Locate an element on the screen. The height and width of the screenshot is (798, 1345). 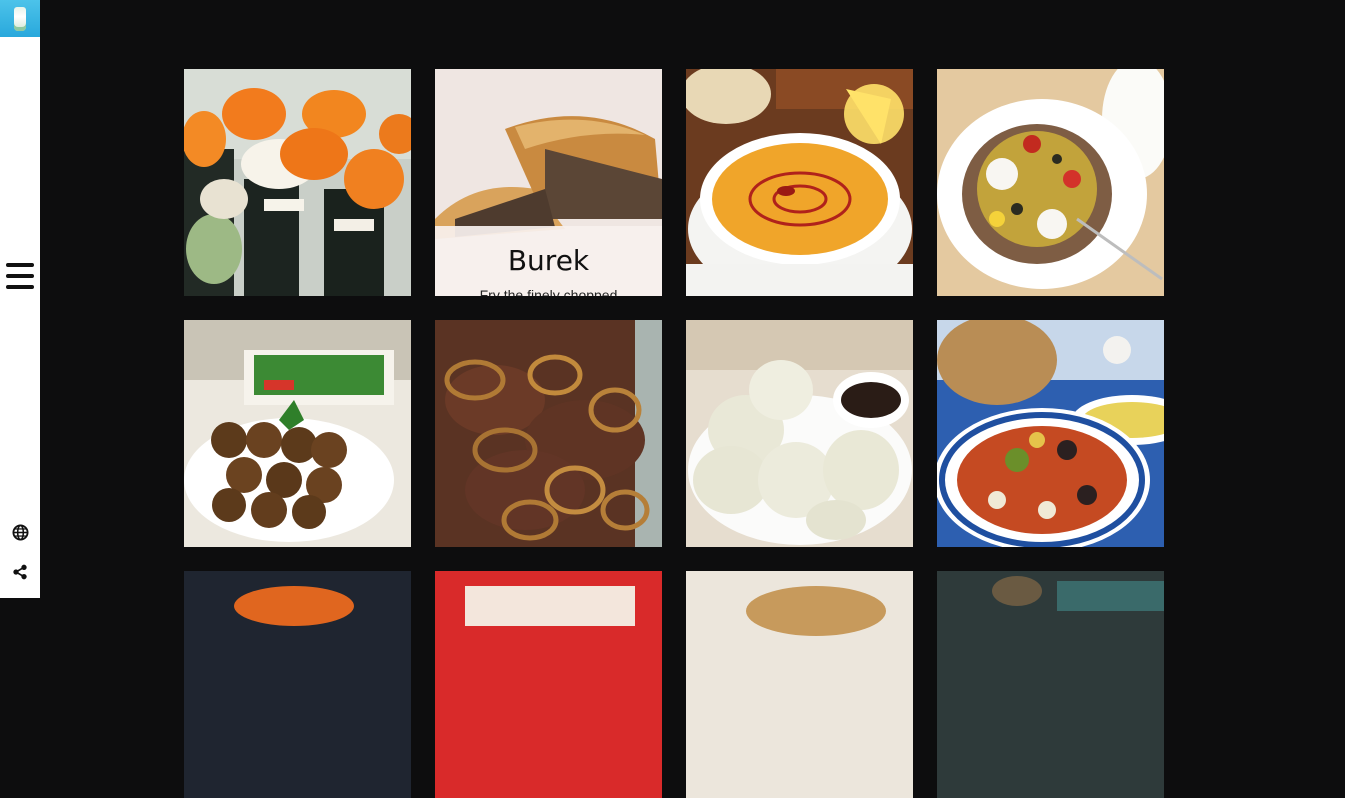
dish-card-stuffed-potato is located at coordinates (1050, 182).